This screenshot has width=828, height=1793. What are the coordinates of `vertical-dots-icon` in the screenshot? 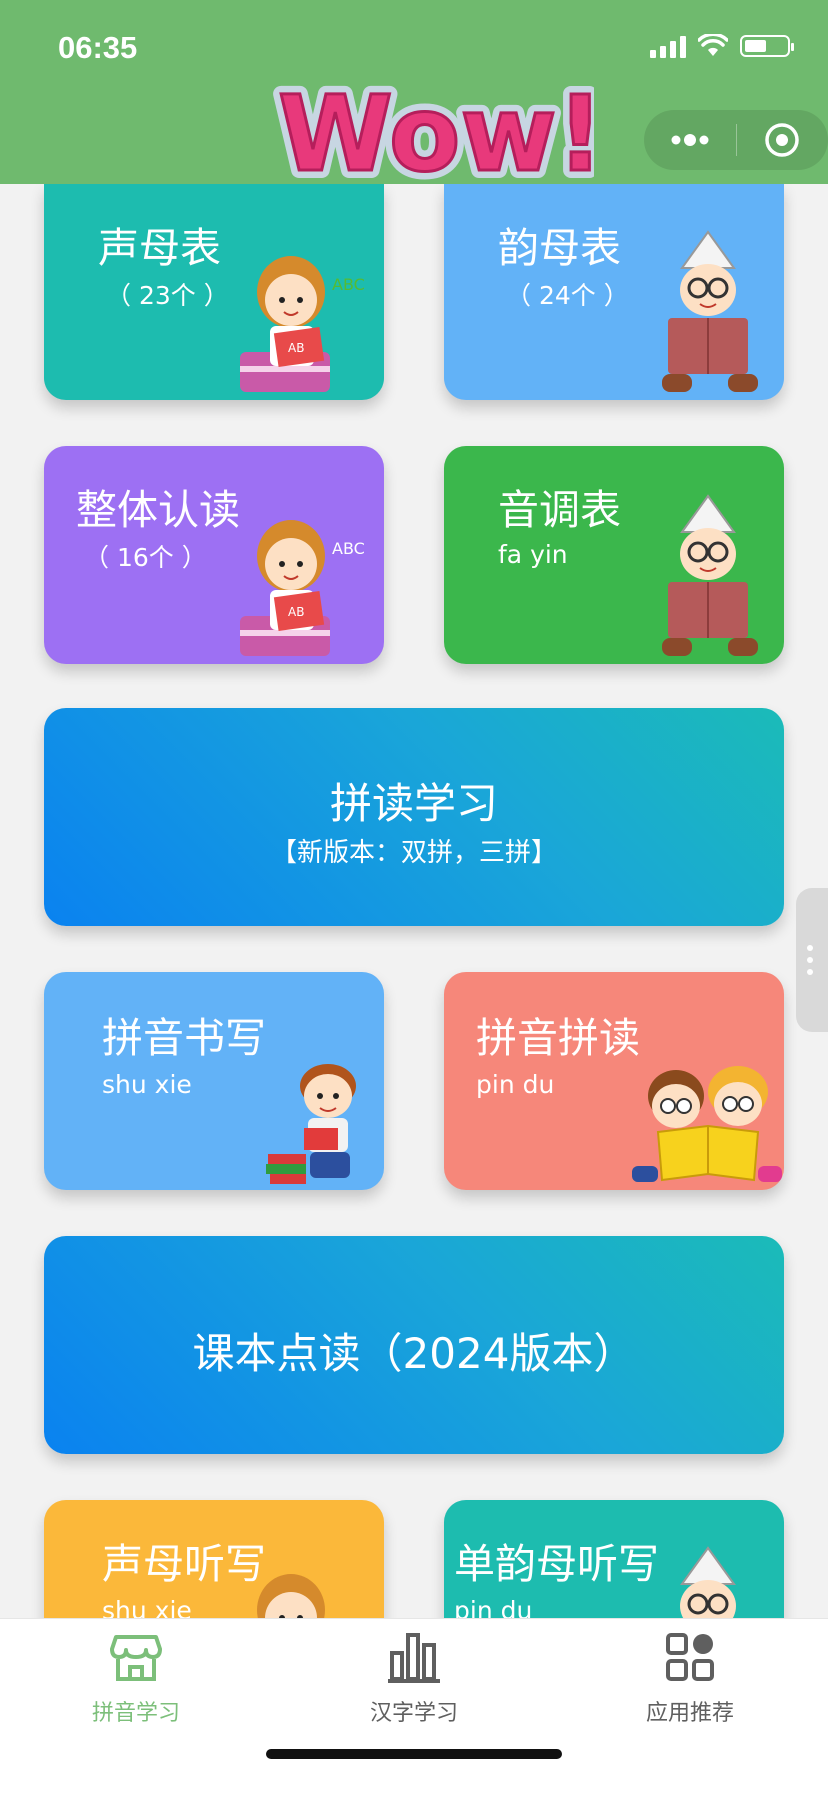 It's located at (812, 960).